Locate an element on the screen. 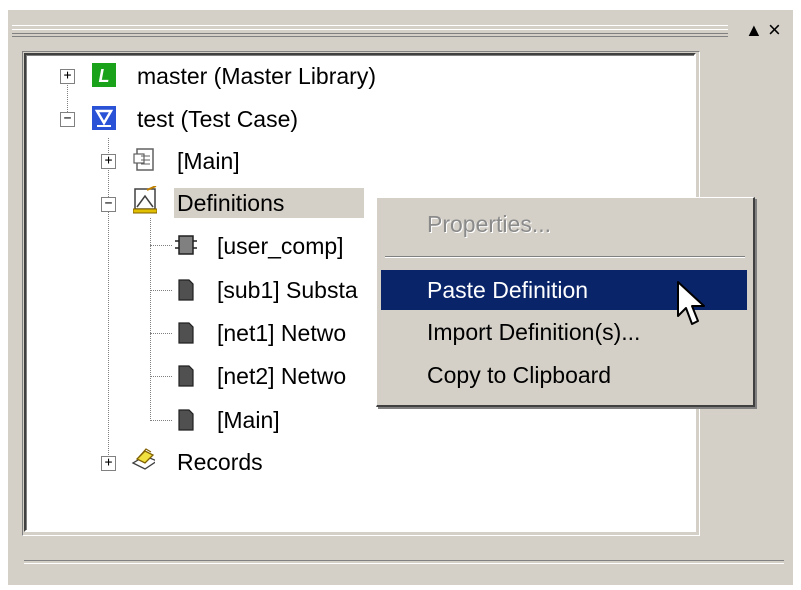 The width and height of the screenshot is (801, 590). maximize-icon: ▲ is located at coordinates (754, 30).